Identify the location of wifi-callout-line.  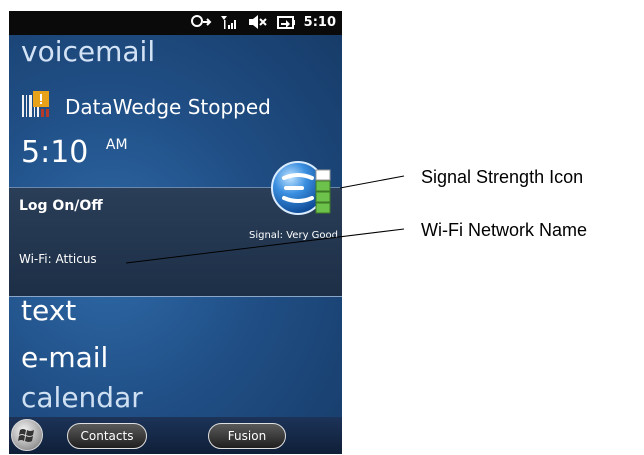
(265, 246).